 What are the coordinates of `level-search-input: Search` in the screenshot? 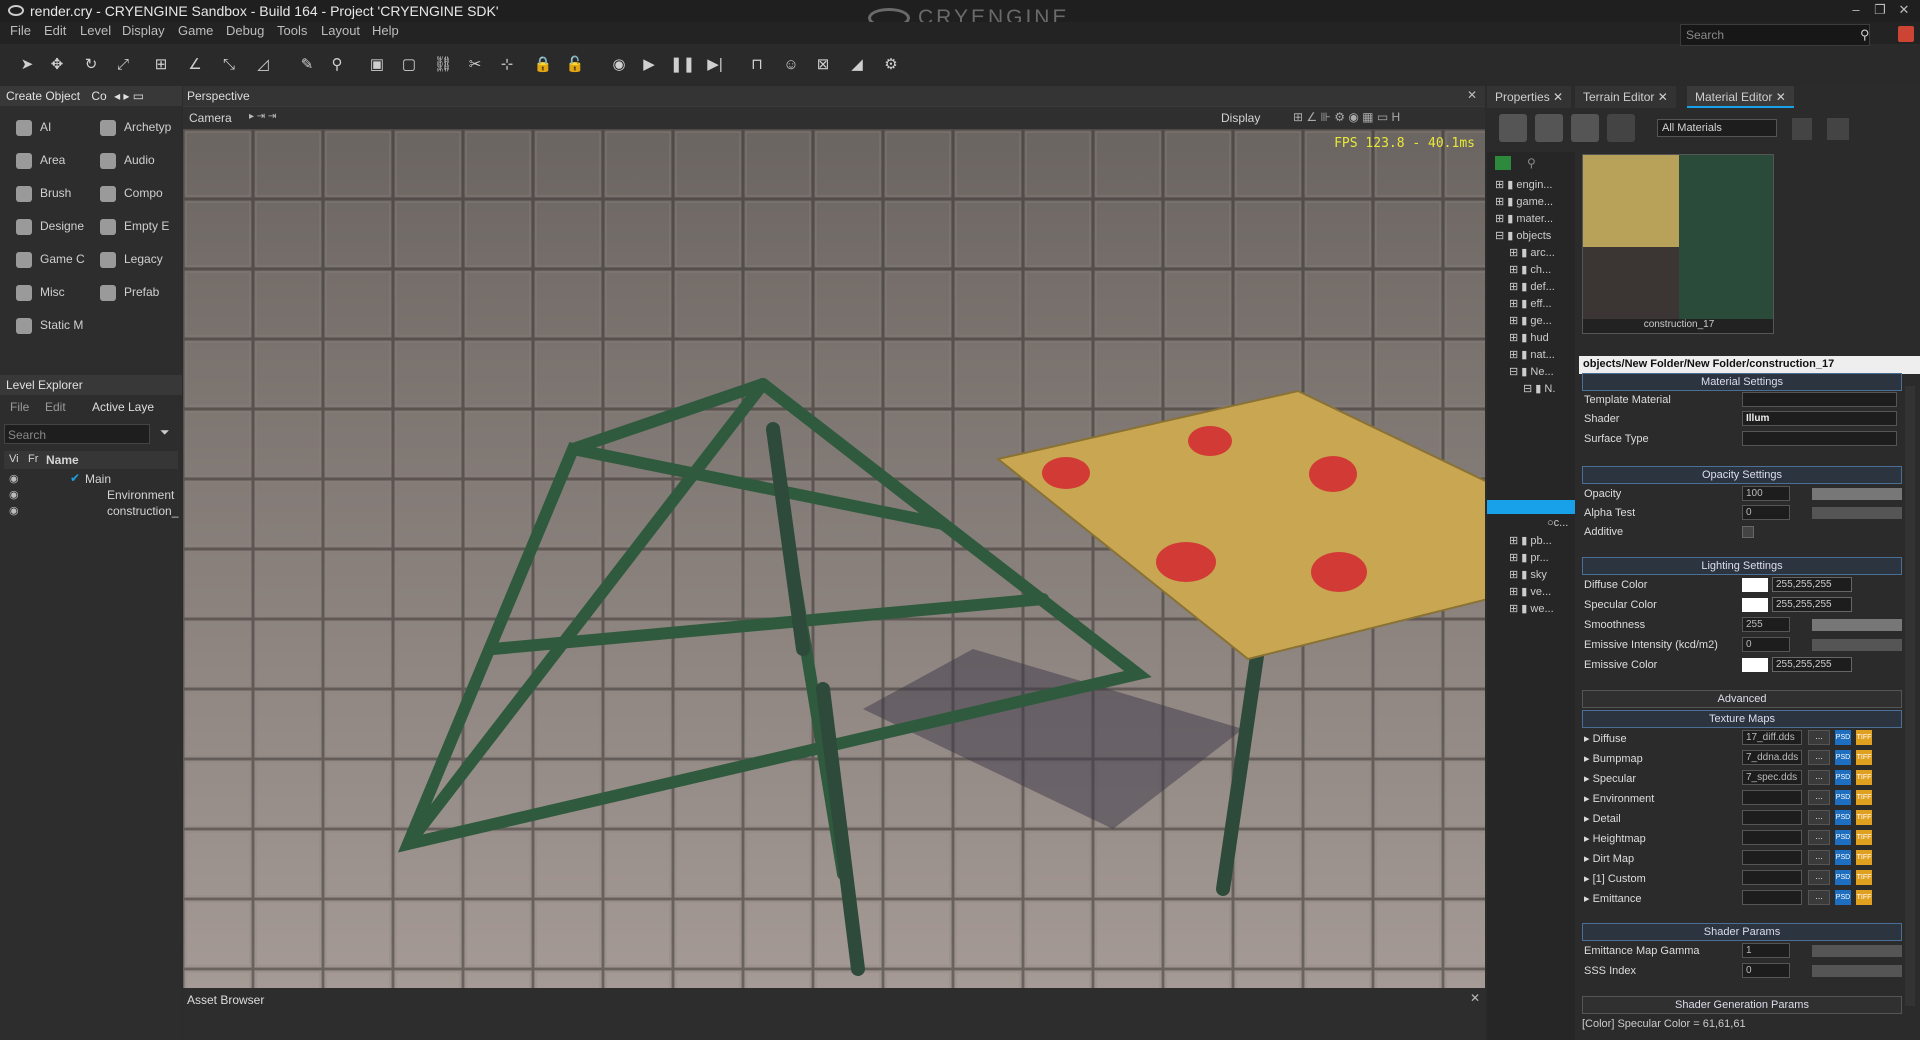 It's located at (77, 434).